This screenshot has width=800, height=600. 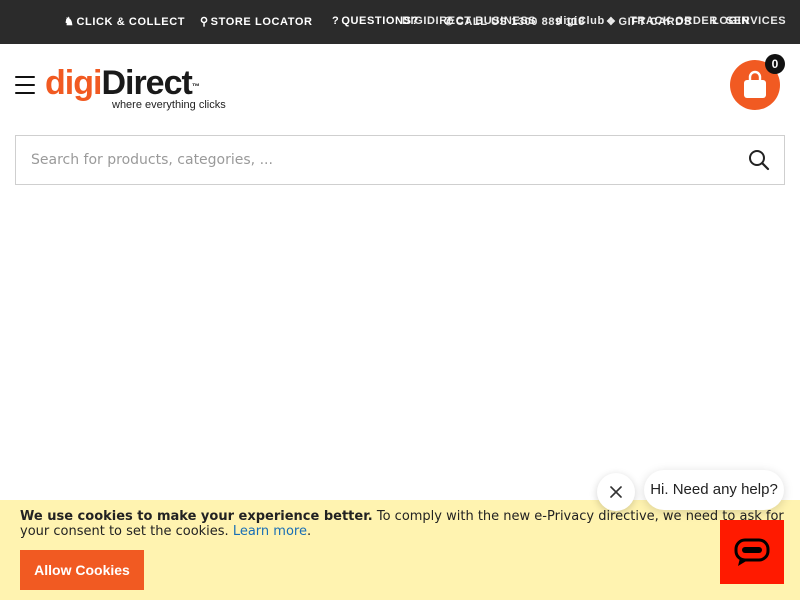 I want to click on site-logo: digiDirect™ where everything clicks, so click(x=140, y=89).